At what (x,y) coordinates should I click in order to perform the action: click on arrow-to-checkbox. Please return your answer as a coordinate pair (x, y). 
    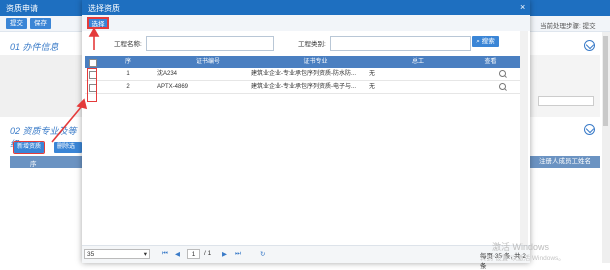
    Looking at the image, I should click on (69, 120).